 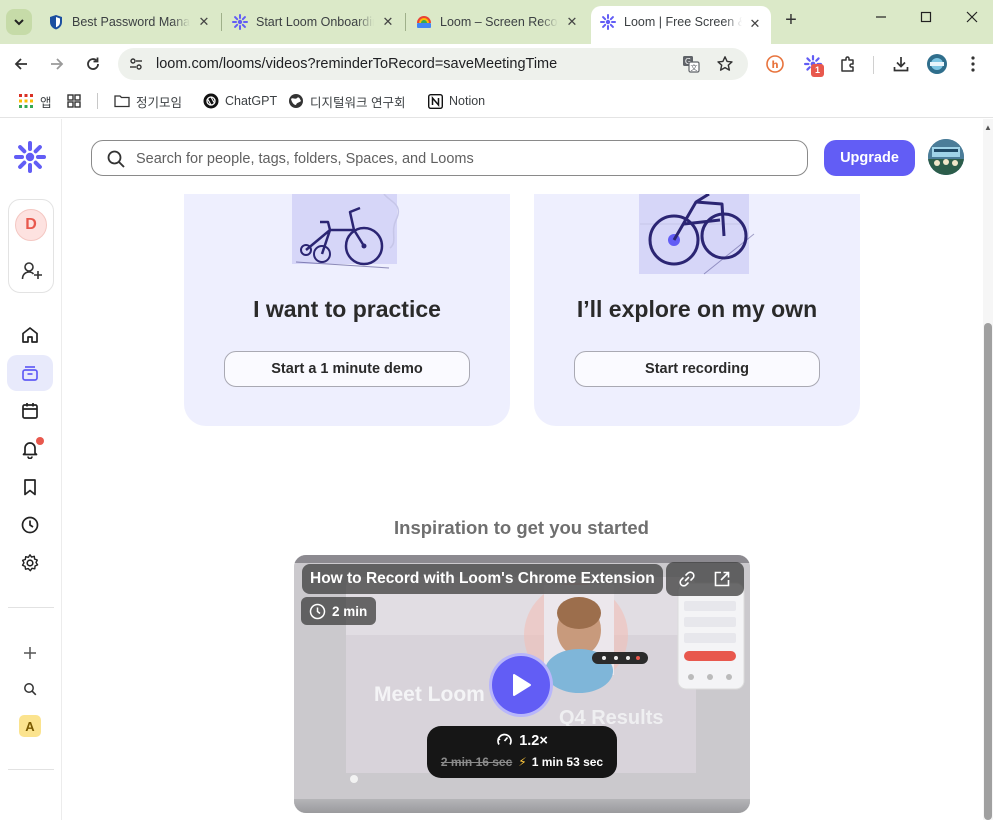 I want to click on sidebar-item-space: A, so click(x=30, y=726).